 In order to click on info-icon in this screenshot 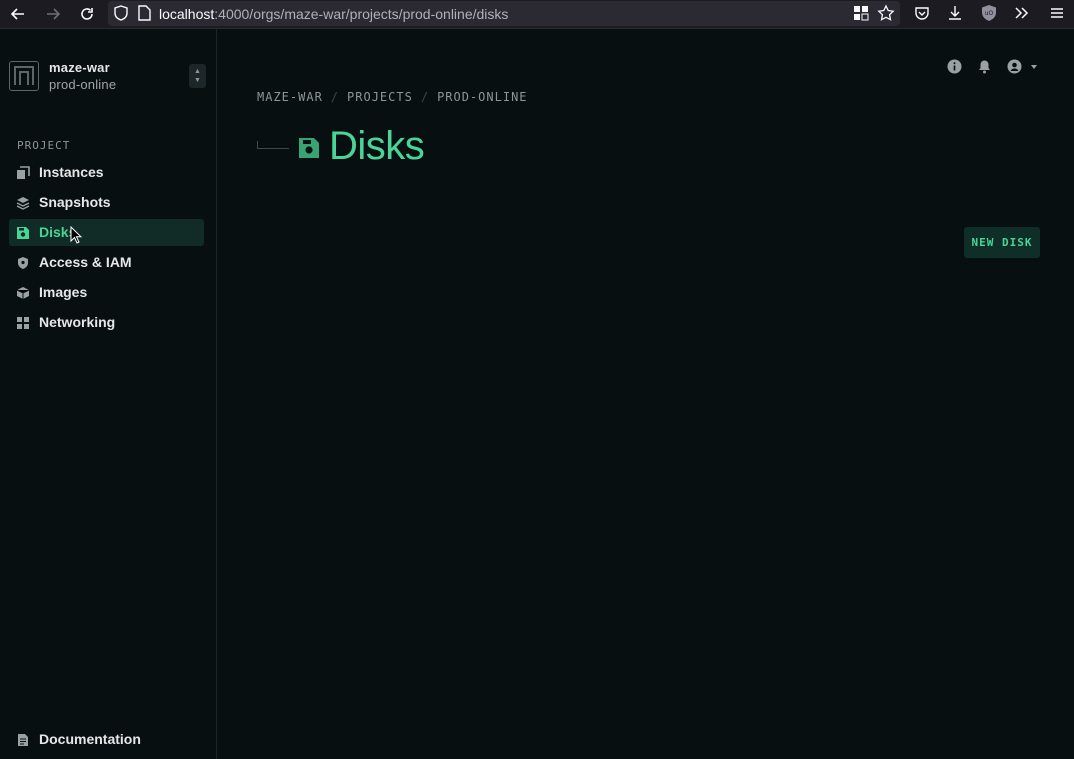, I will do `click(954, 66)`.